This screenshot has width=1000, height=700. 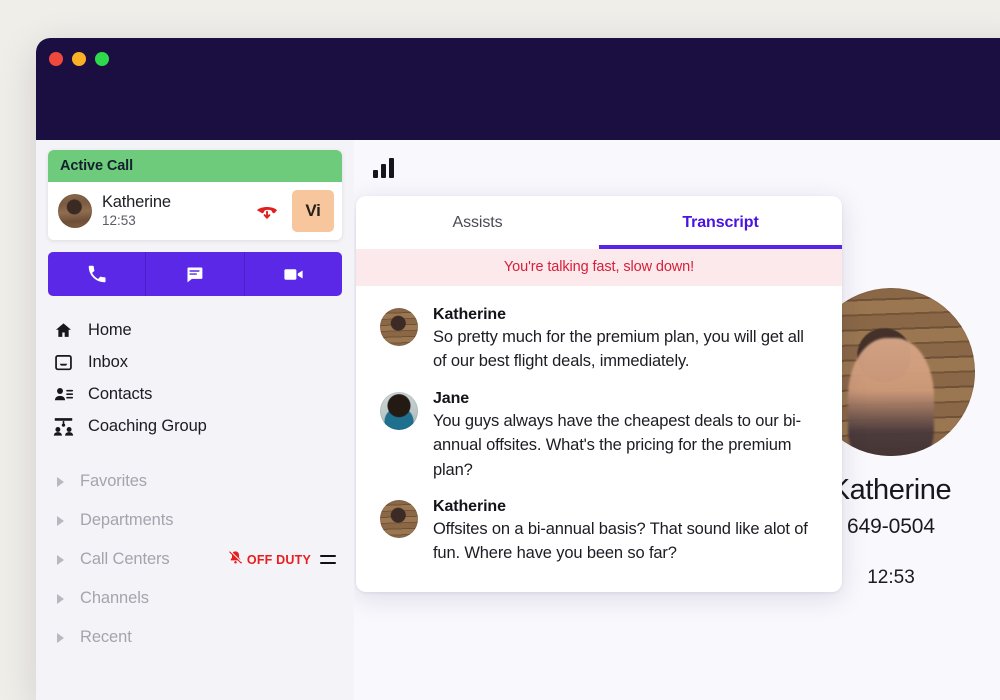 What do you see at coordinates (328, 559) in the screenshot?
I see `drag-handle-icon` at bounding box center [328, 559].